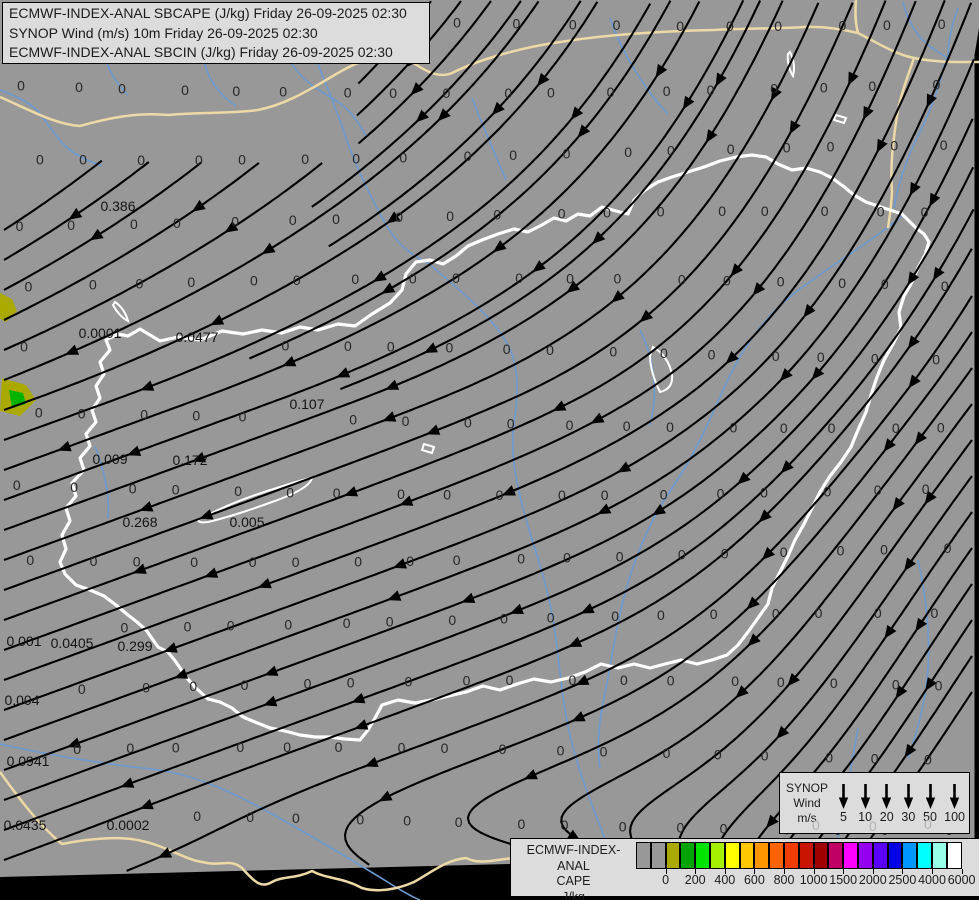 This screenshot has height=900, width=979. Describe the element at coordinates (189, 460) in the screenshot. I see `contour-label: 0.172` at that location.